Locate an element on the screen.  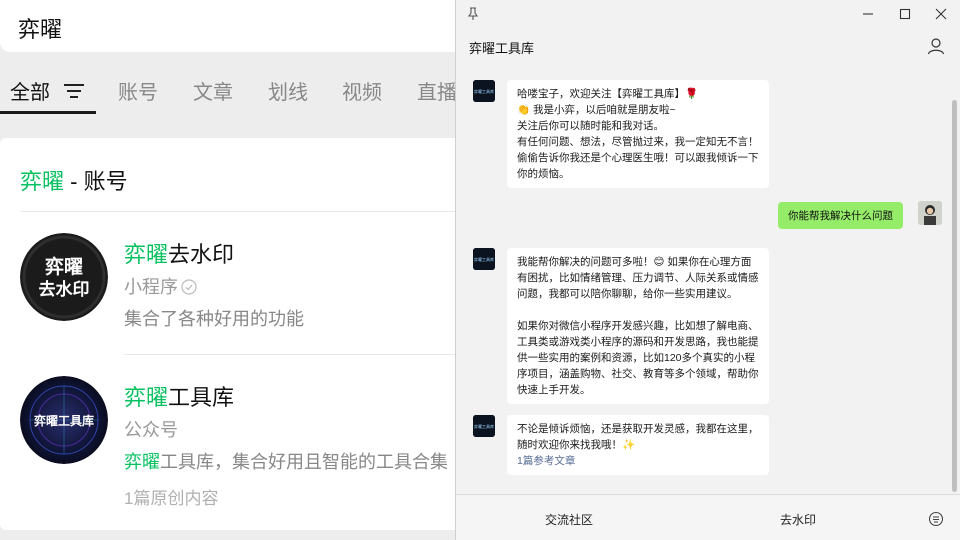
menu-remove-watermark: 去水印 is located at coordinates (798, 519).